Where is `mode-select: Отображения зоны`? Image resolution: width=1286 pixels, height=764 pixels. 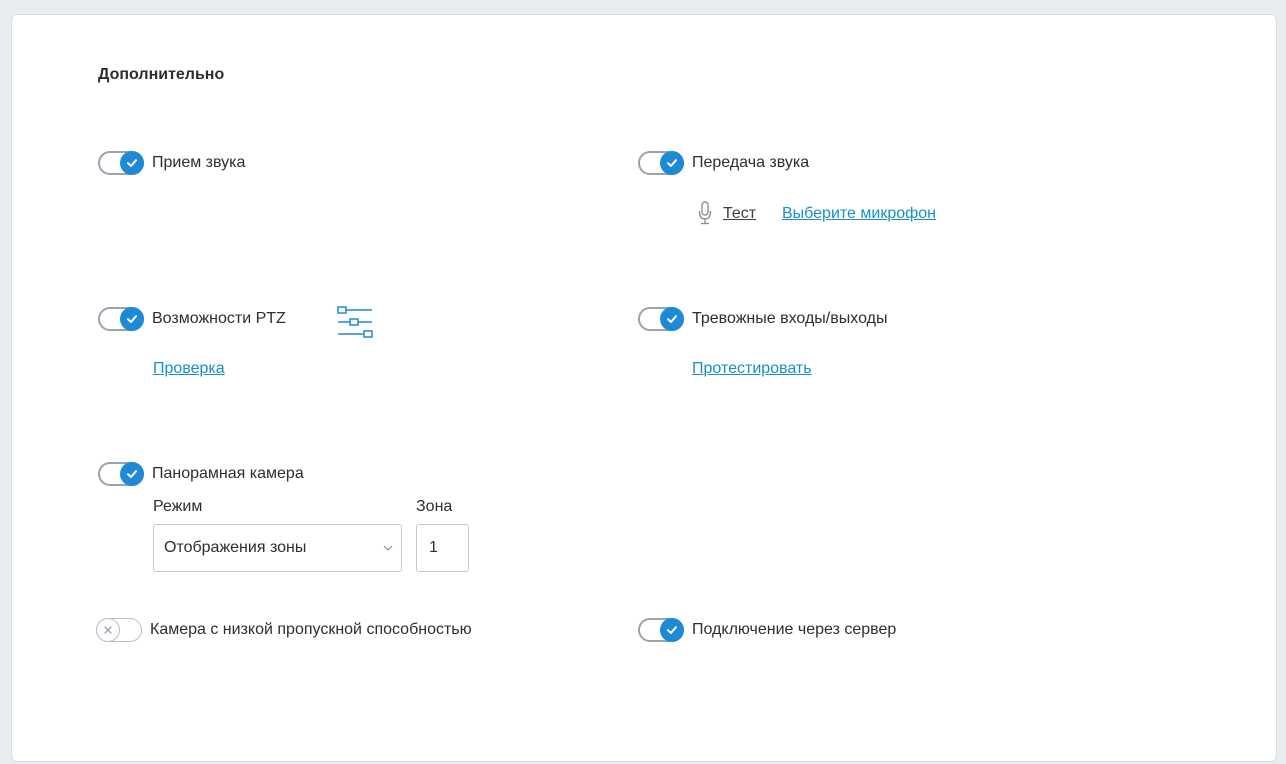
mode-select: Отображения зоны is located at coordinates (277, 548).